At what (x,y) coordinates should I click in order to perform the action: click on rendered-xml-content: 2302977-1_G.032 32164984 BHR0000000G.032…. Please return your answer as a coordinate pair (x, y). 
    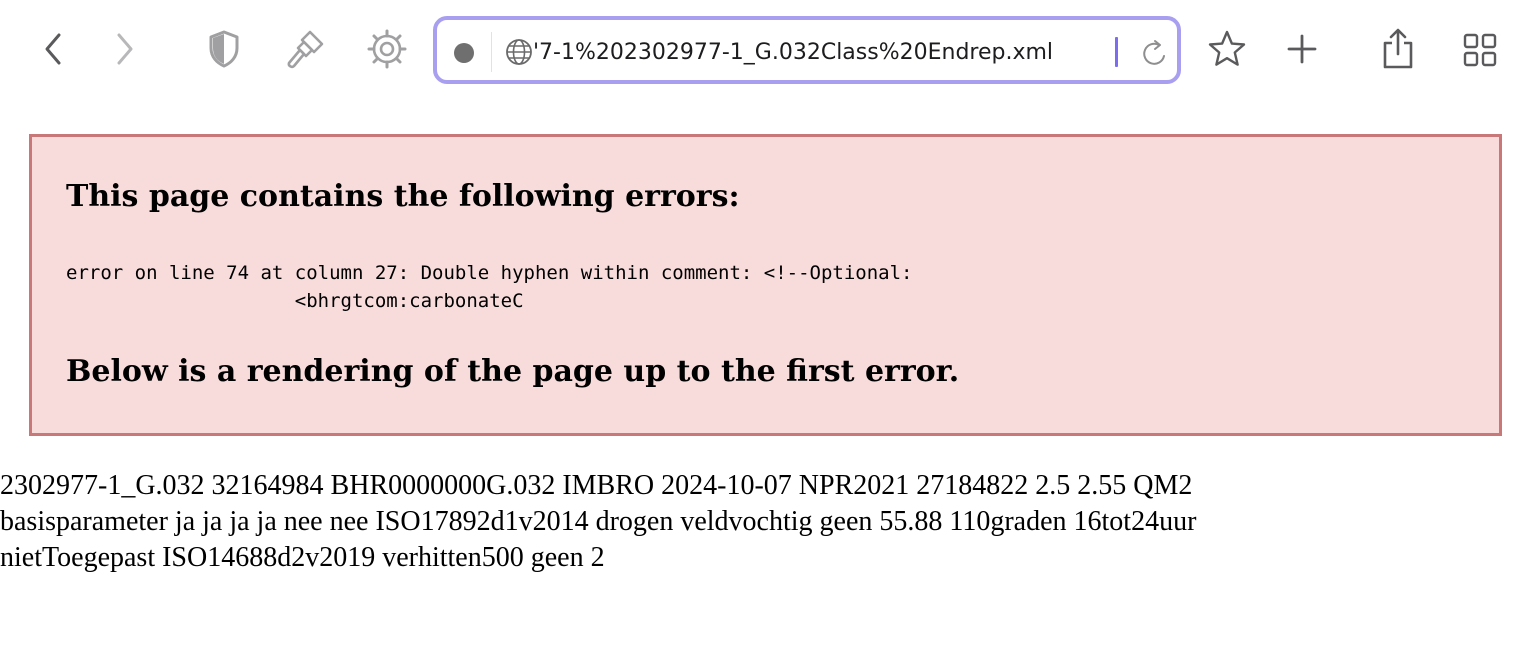
    Looking at the image, I should click on (700, 522).